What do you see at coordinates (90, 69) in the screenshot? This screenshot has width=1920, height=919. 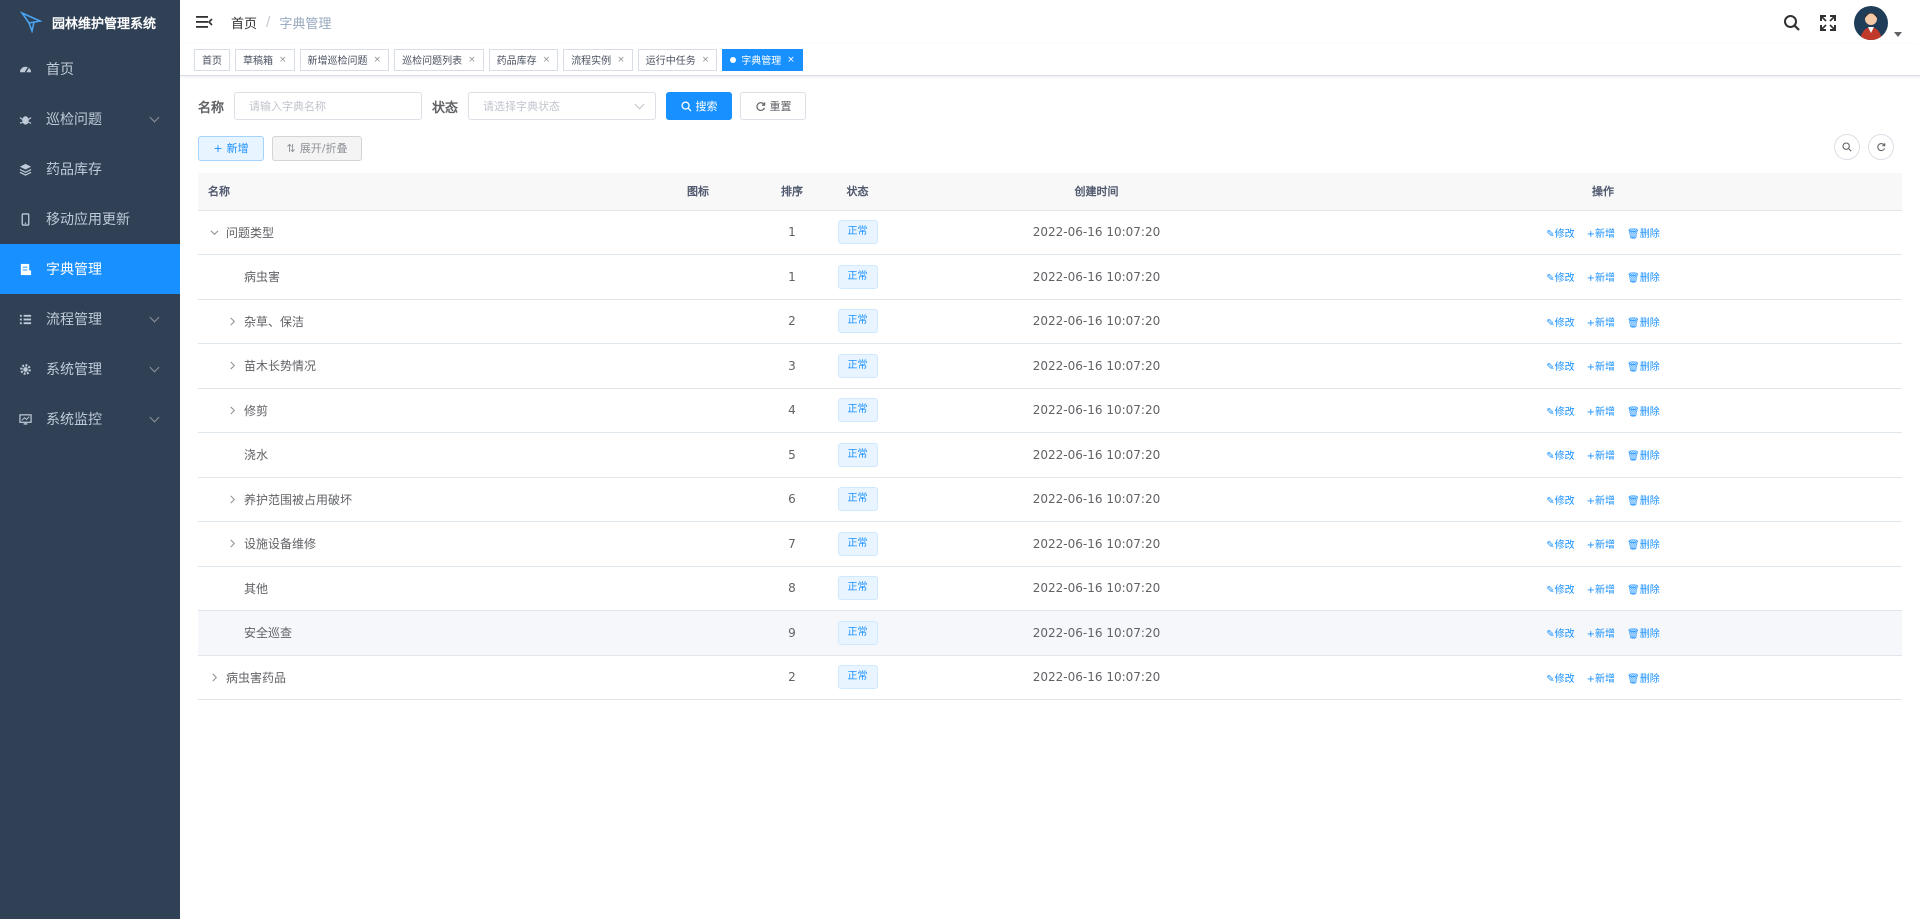 I see `sidebar-item-1: 首页` at bounding box center [90, 69].